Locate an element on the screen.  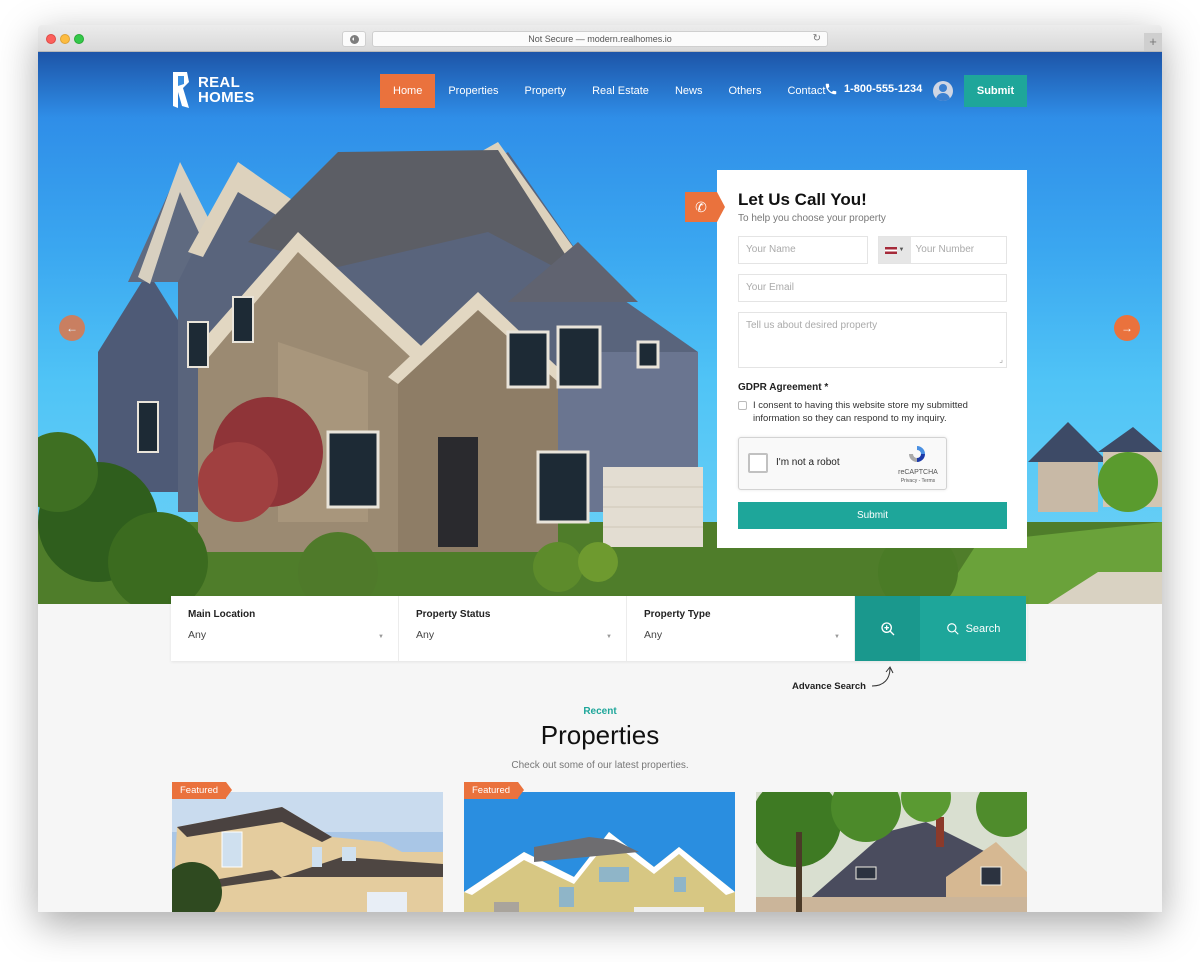
main-location-label: Main Location is located at coordinates (222, 614).